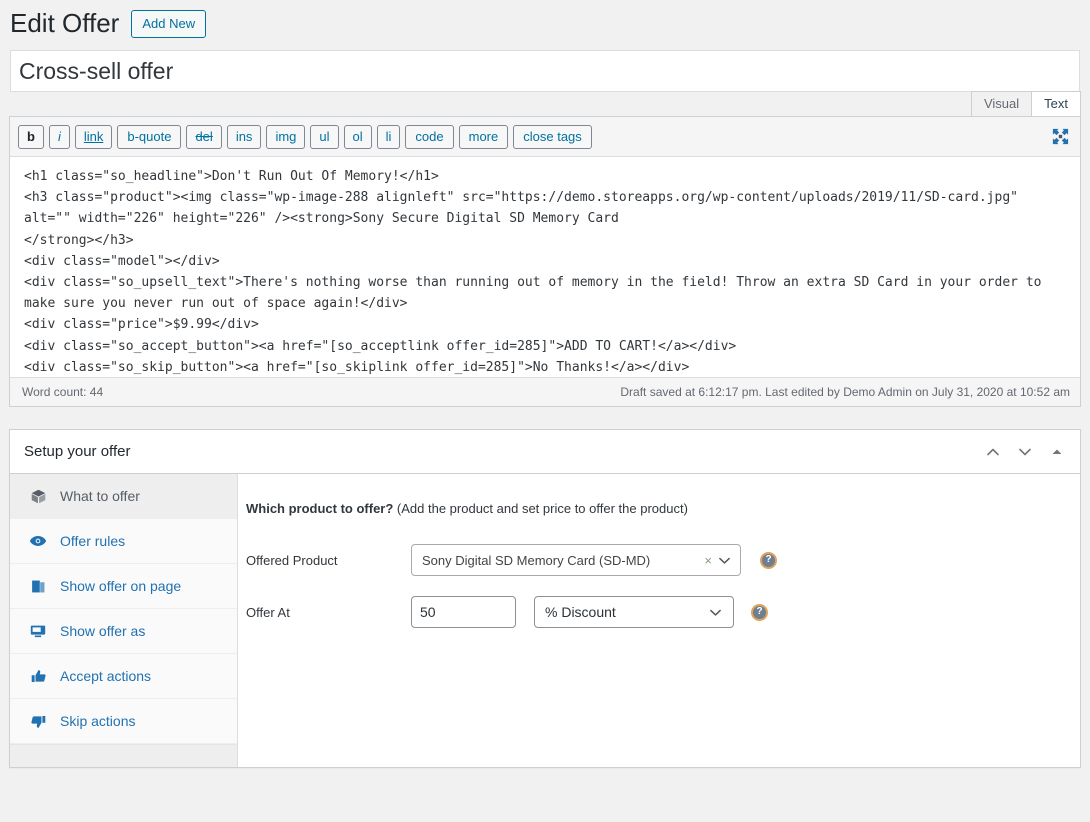  Describe the element at coordinates (536, 560) in the screenshot. I see `offered-product-value: Sony Digital SD Memory Card (SD-MD)` at that location.